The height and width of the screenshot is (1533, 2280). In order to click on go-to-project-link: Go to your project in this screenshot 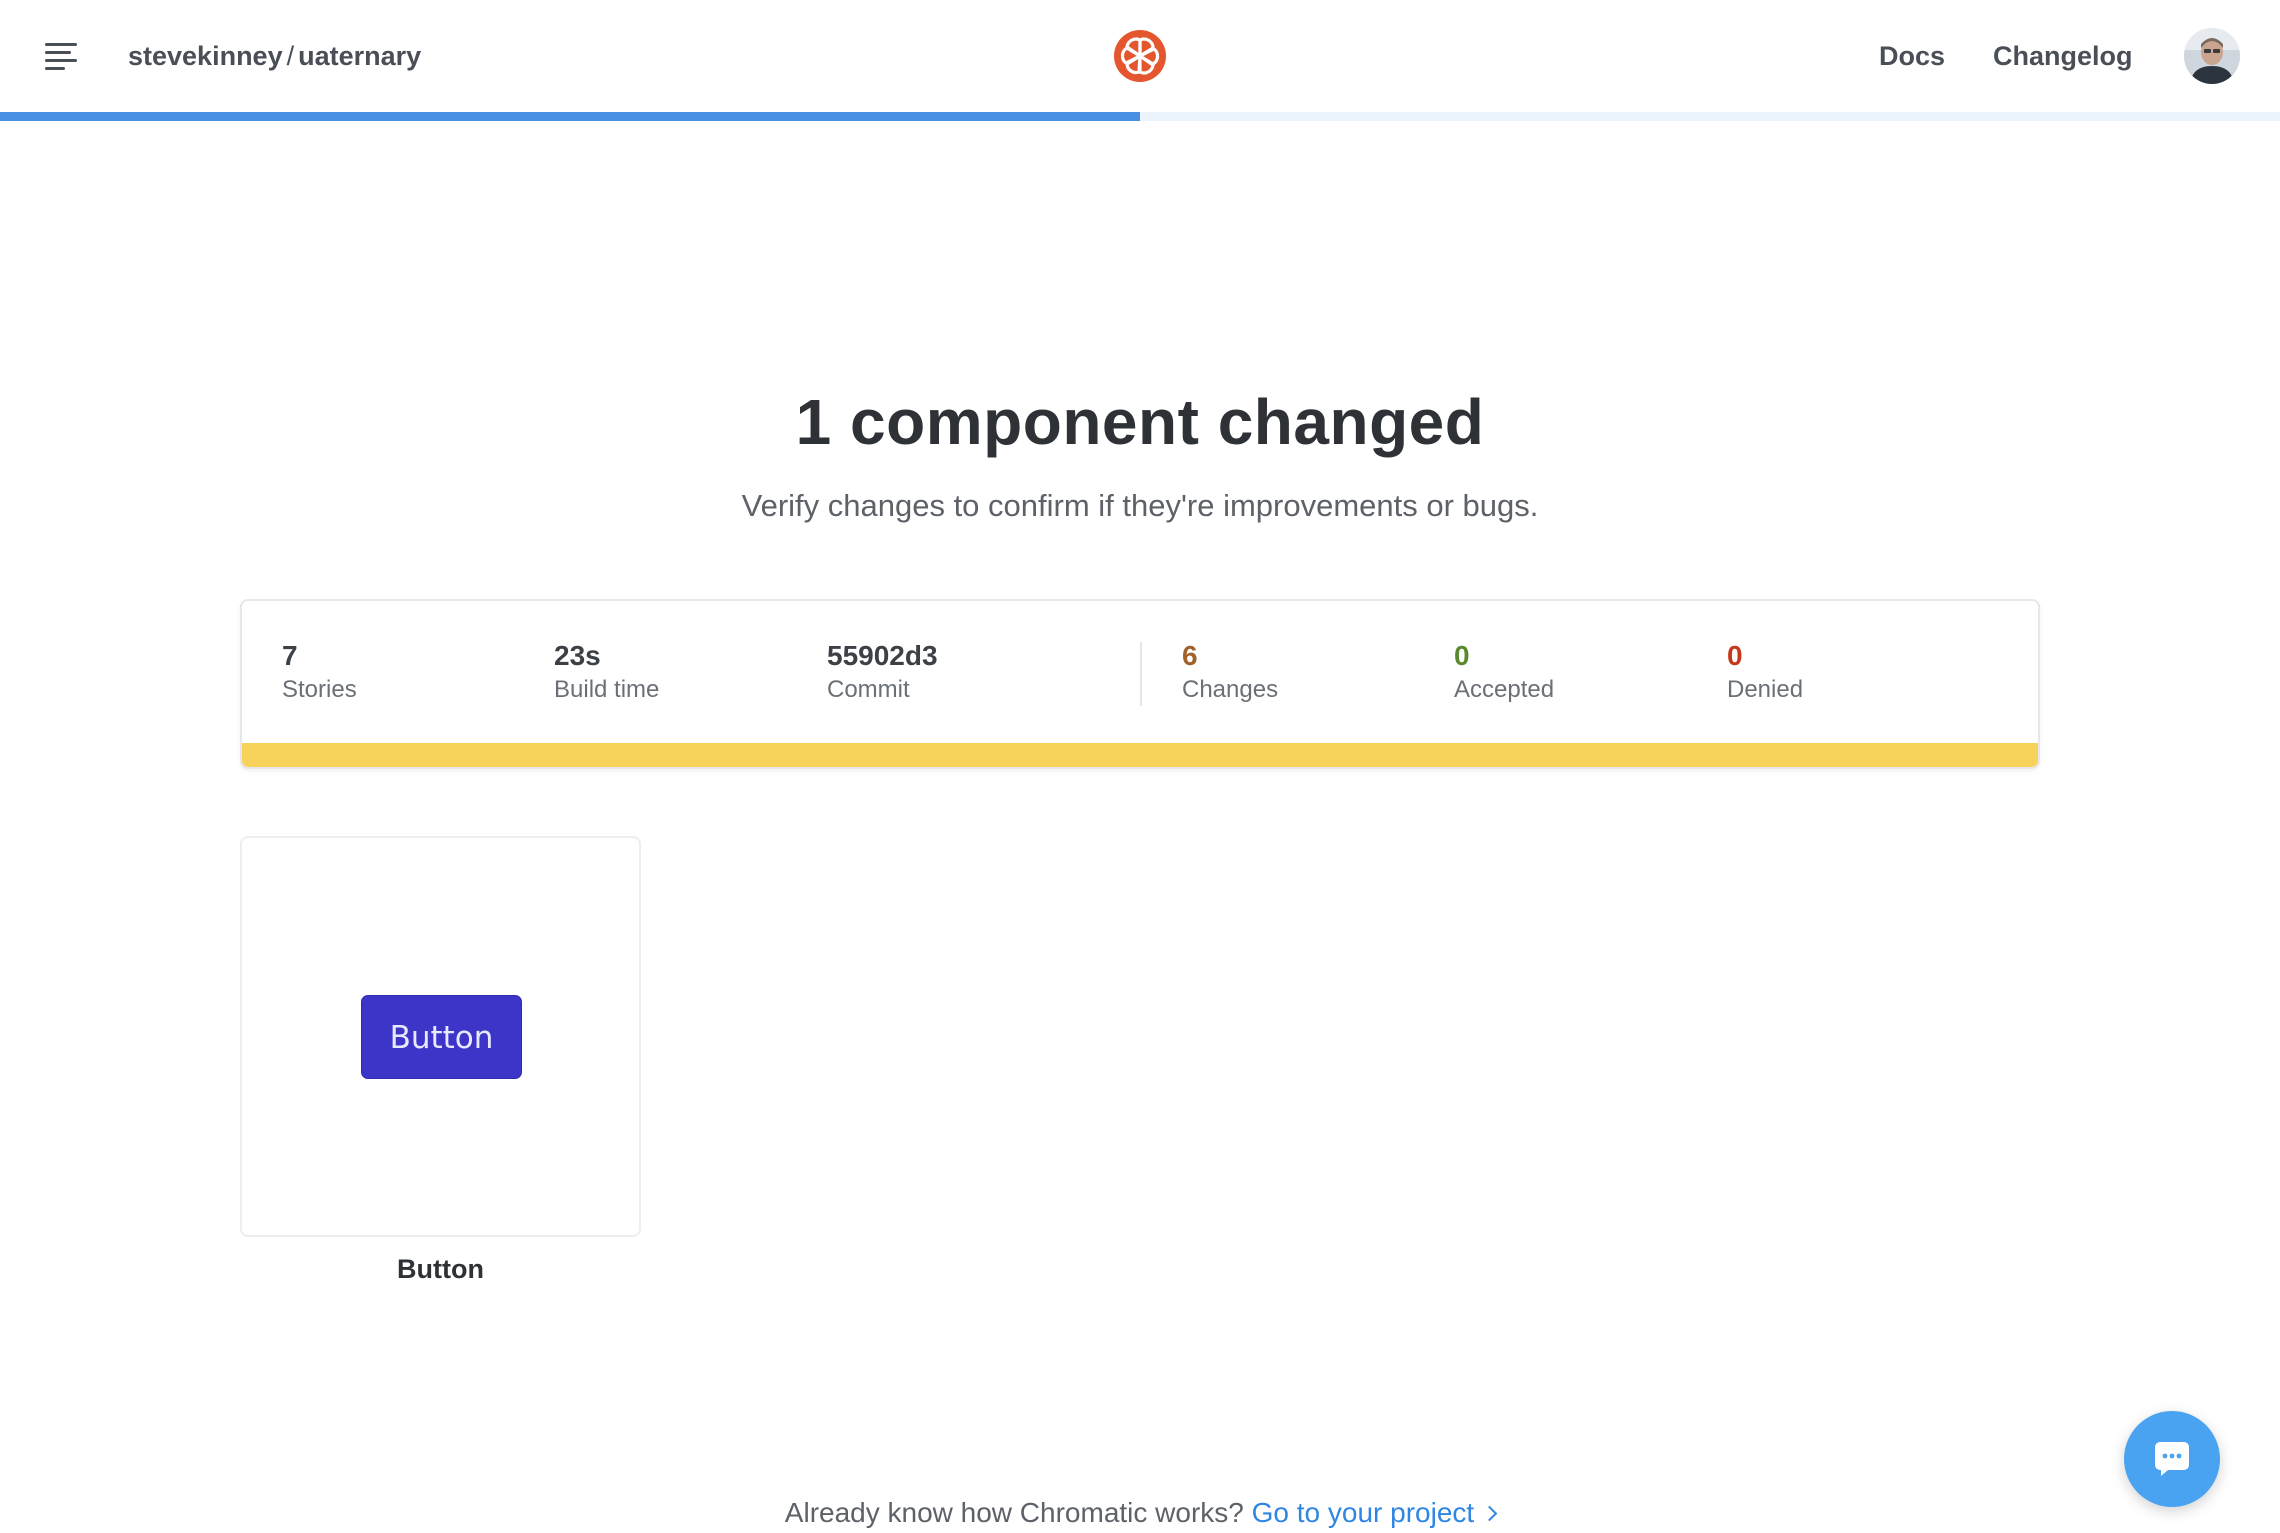, I will do `click(1375, 1512)`.